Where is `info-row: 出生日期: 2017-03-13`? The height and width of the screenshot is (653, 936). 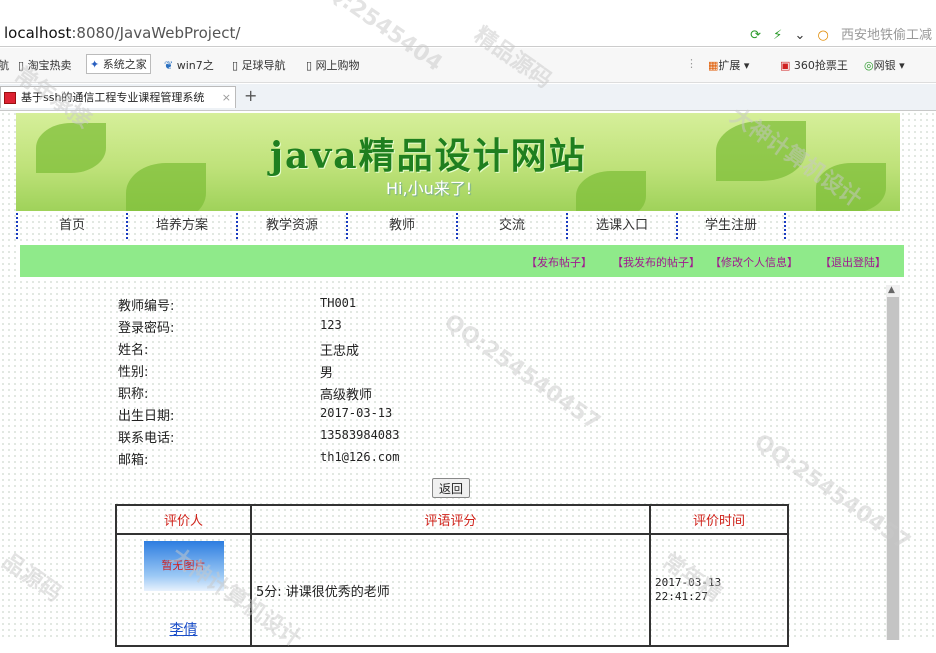 info-row: 出生日期: 2017-03-13 is located at coordinates (318, 414).